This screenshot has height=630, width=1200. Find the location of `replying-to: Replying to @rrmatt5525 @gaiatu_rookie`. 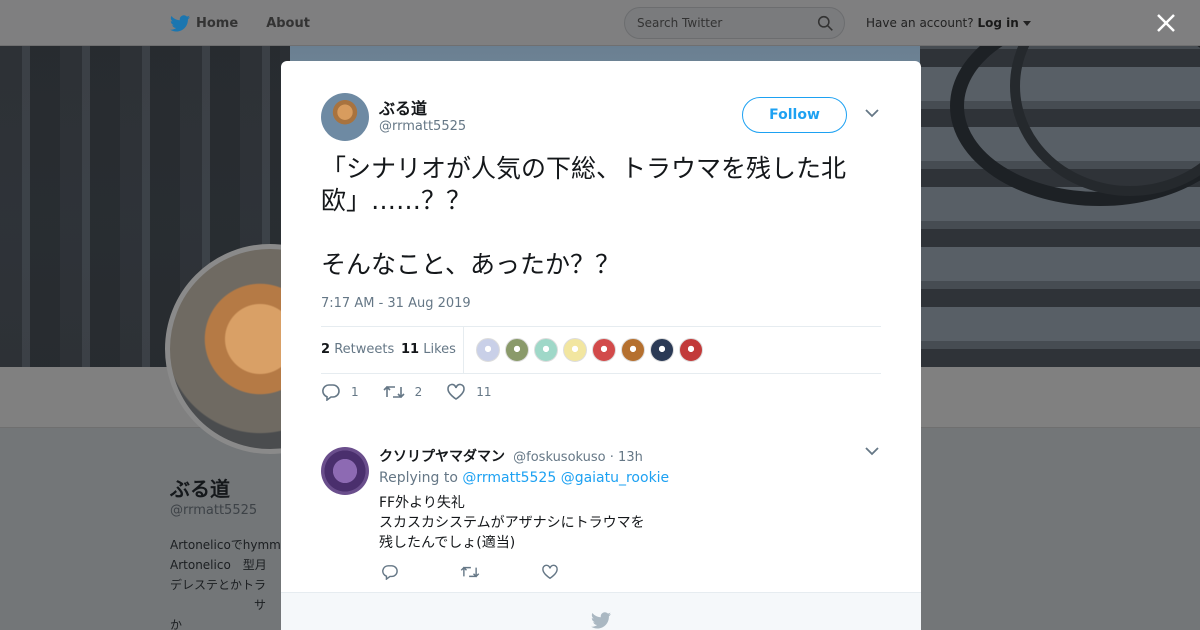

replying-to: Replying to @rrmatt5525 @gaiatu_rookie is located at coordinates (524, 478).